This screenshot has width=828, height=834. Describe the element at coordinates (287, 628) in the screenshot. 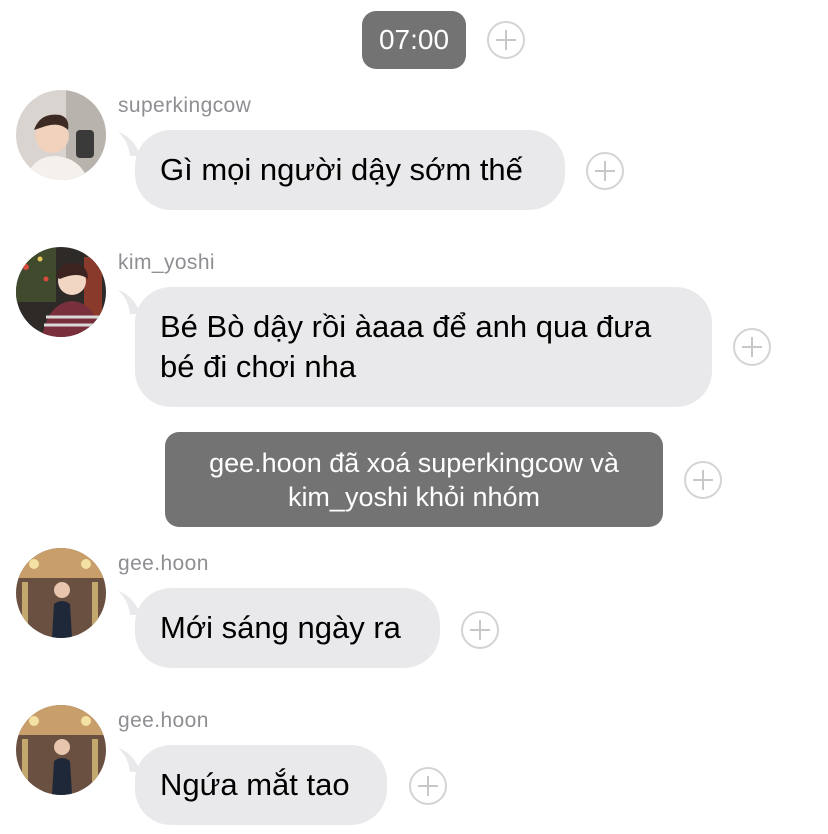

I see `message-bubble: Mới sáng ngày ra` at that location.